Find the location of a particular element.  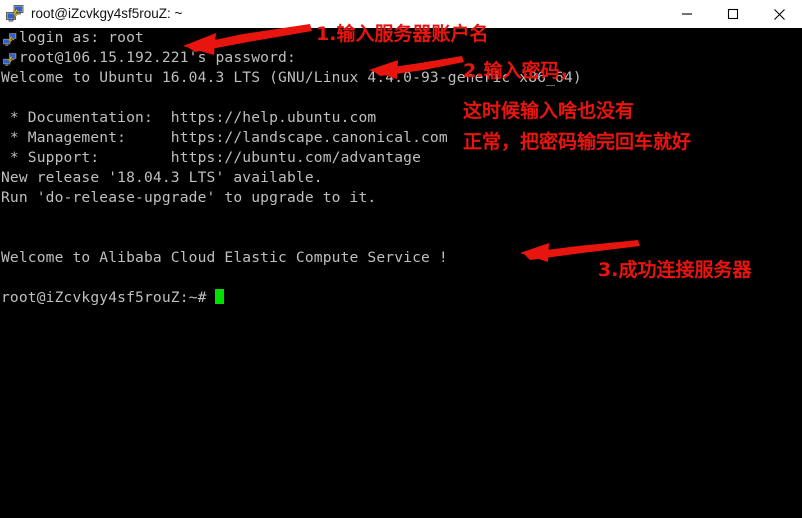

close-button is located at coordinates (779, 14).